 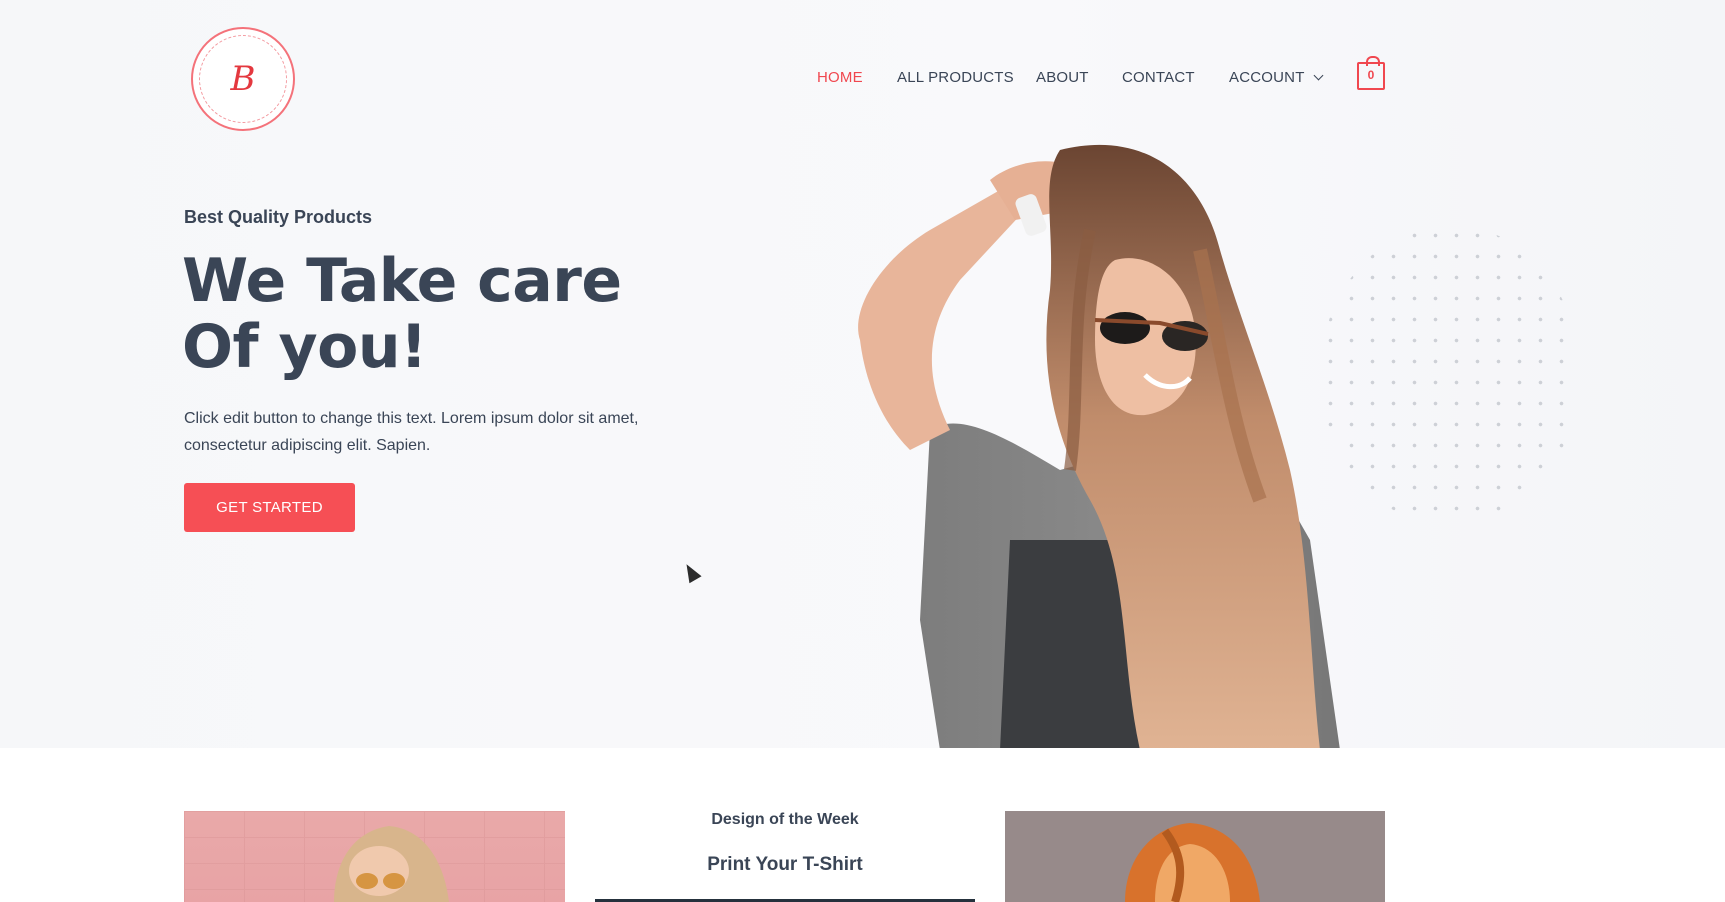 I want to click on nav-item-account: ACCOUNT, so click(x=1276, y=77).